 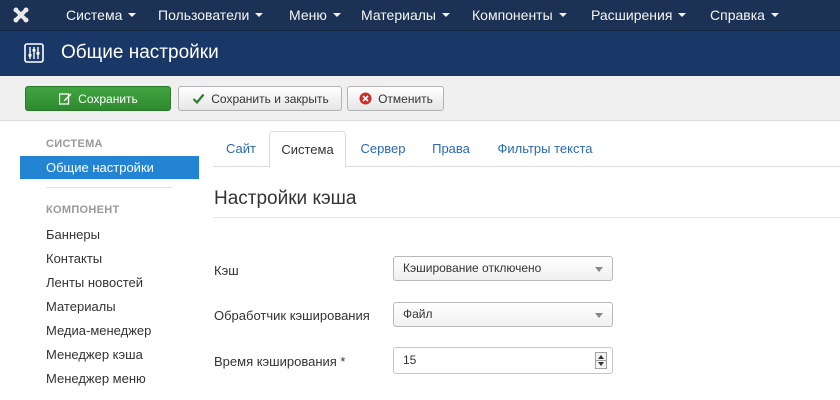 What do you see at coordinates (226, 270) in the screenshot?
I see `cache-field-label: Кэш` at bounding box center [226, 270].